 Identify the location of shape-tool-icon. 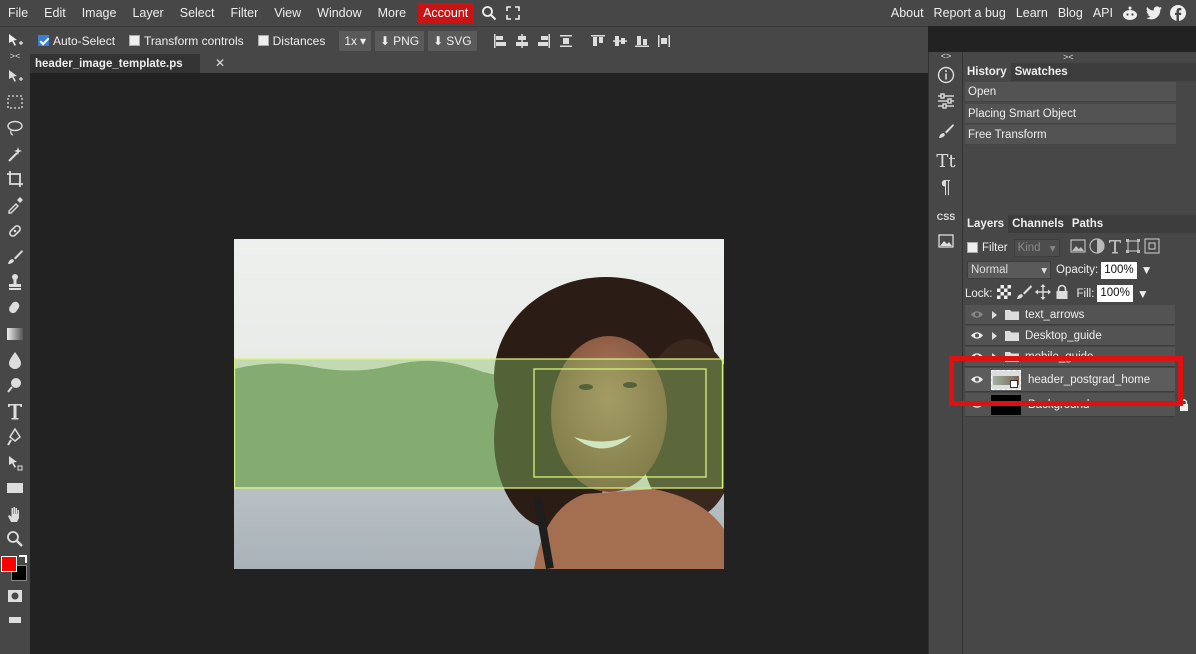
(15, 488).